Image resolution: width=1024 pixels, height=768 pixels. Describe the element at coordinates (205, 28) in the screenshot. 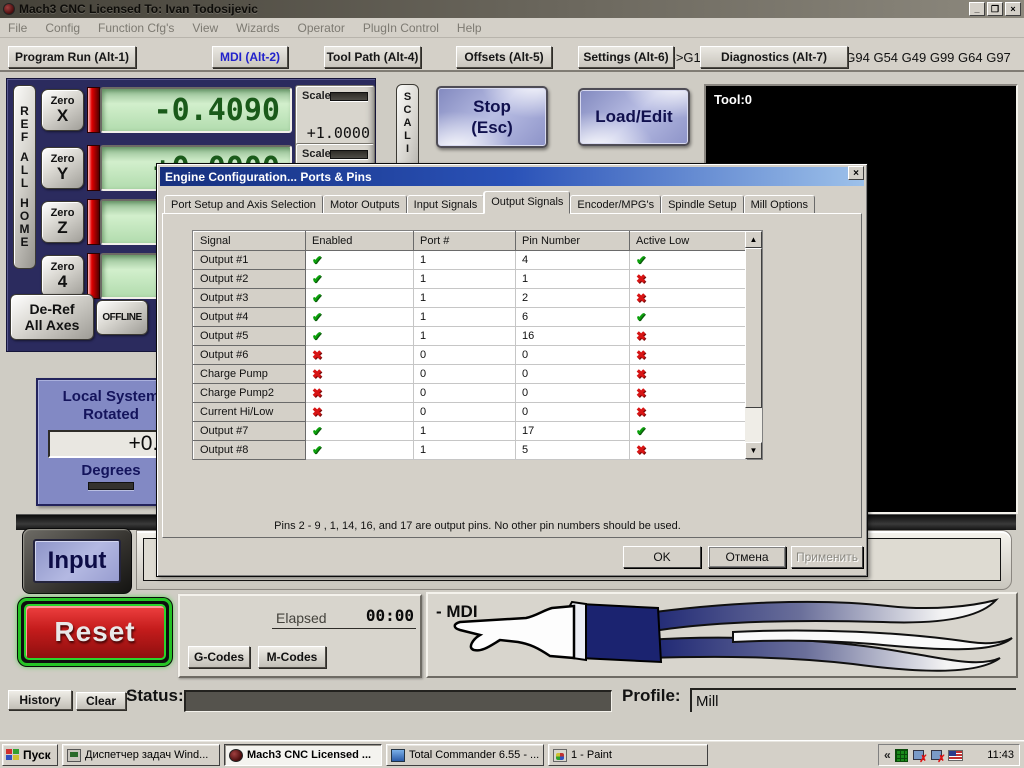

I see `menu-view: View` at that location.